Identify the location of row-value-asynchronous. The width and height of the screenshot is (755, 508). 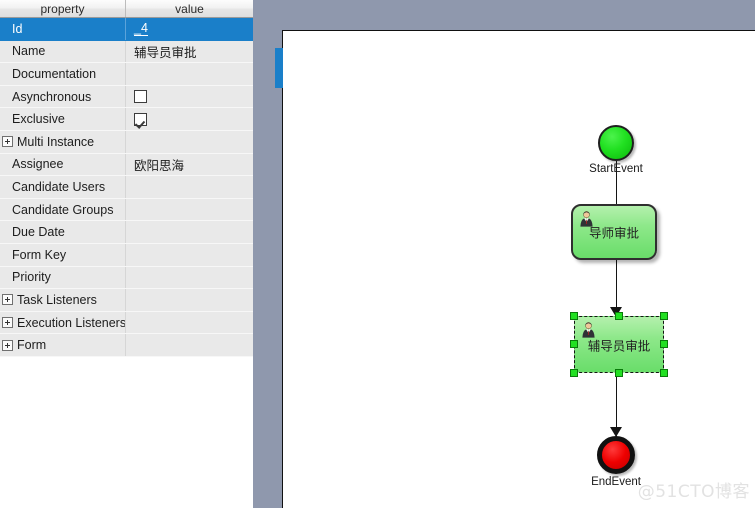
(189, 97).